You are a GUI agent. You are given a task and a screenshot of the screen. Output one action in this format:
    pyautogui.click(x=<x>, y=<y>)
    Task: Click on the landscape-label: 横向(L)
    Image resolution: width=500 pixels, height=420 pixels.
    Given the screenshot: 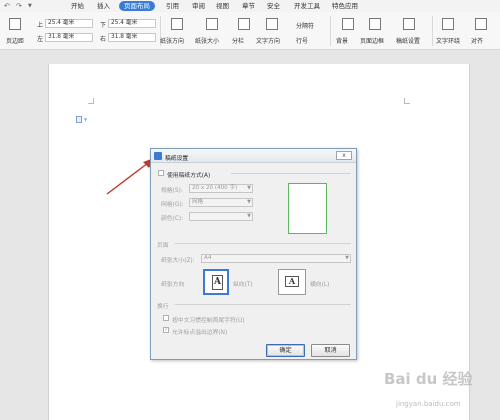 What is the action you would take?
    pyautogui.click(x=319, y=283)
    